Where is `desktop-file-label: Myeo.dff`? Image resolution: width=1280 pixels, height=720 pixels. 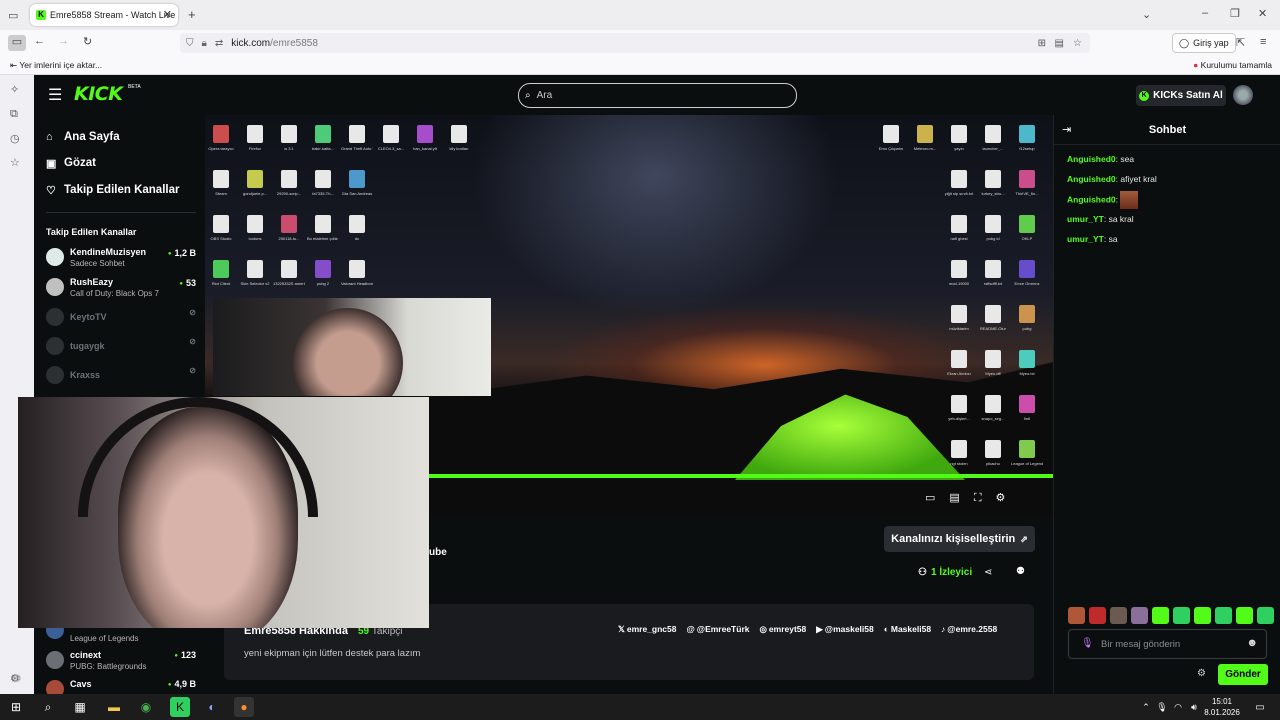
desktop-file-label: Myeo.dff is located at coordinates (993, 373).